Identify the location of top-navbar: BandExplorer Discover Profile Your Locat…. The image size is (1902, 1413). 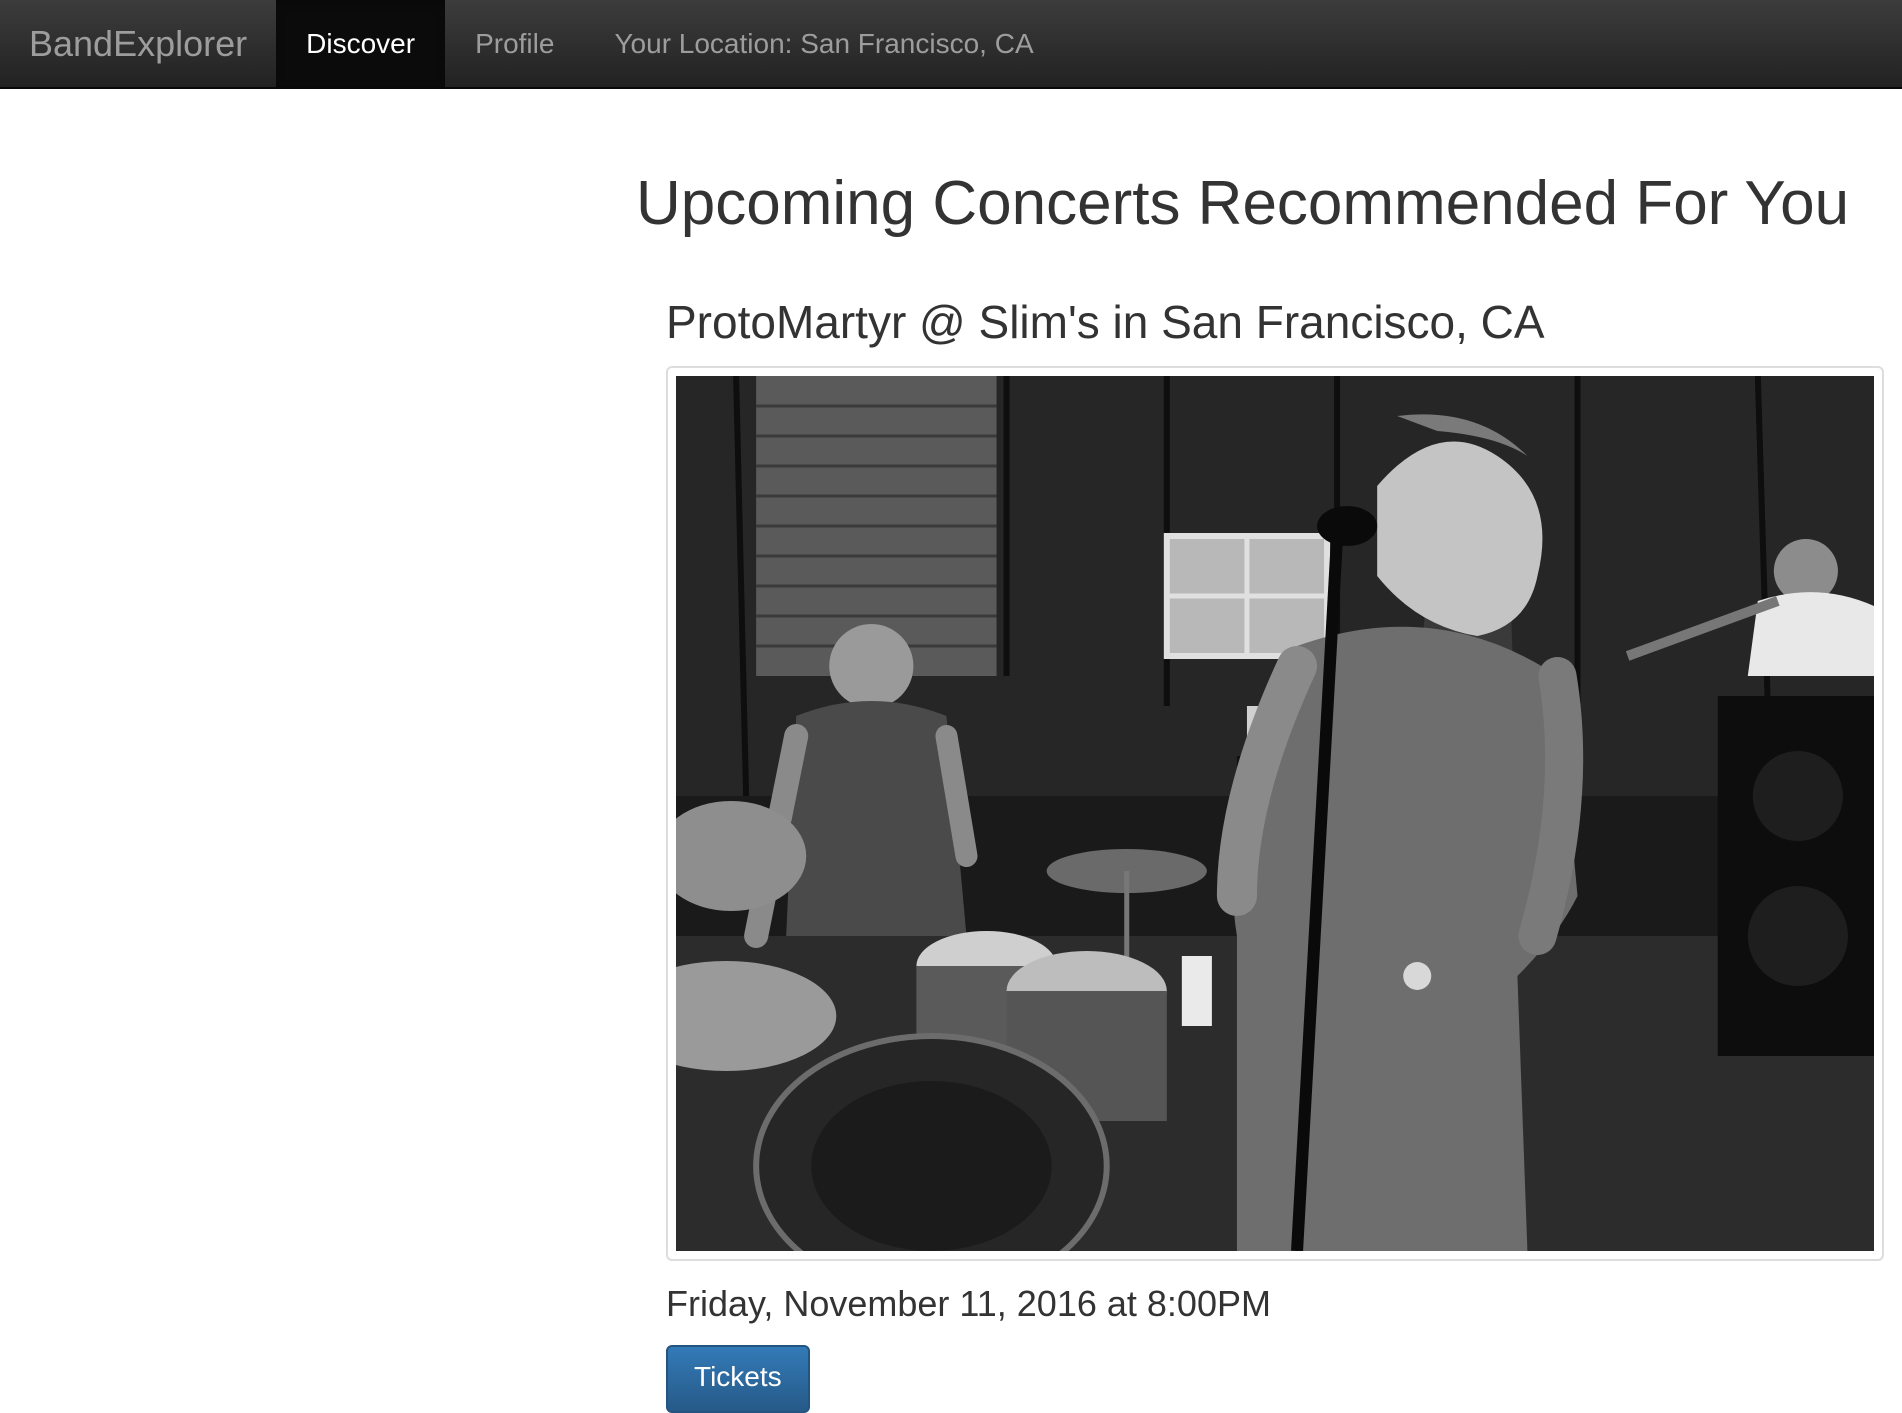
(951, 44).